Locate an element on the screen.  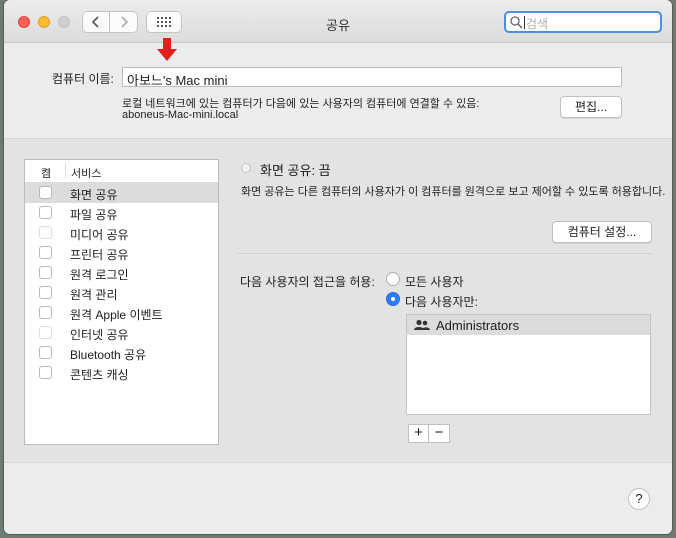
computer-name-label: 컴퓨터 이름: is located at coordinates (83, 79).